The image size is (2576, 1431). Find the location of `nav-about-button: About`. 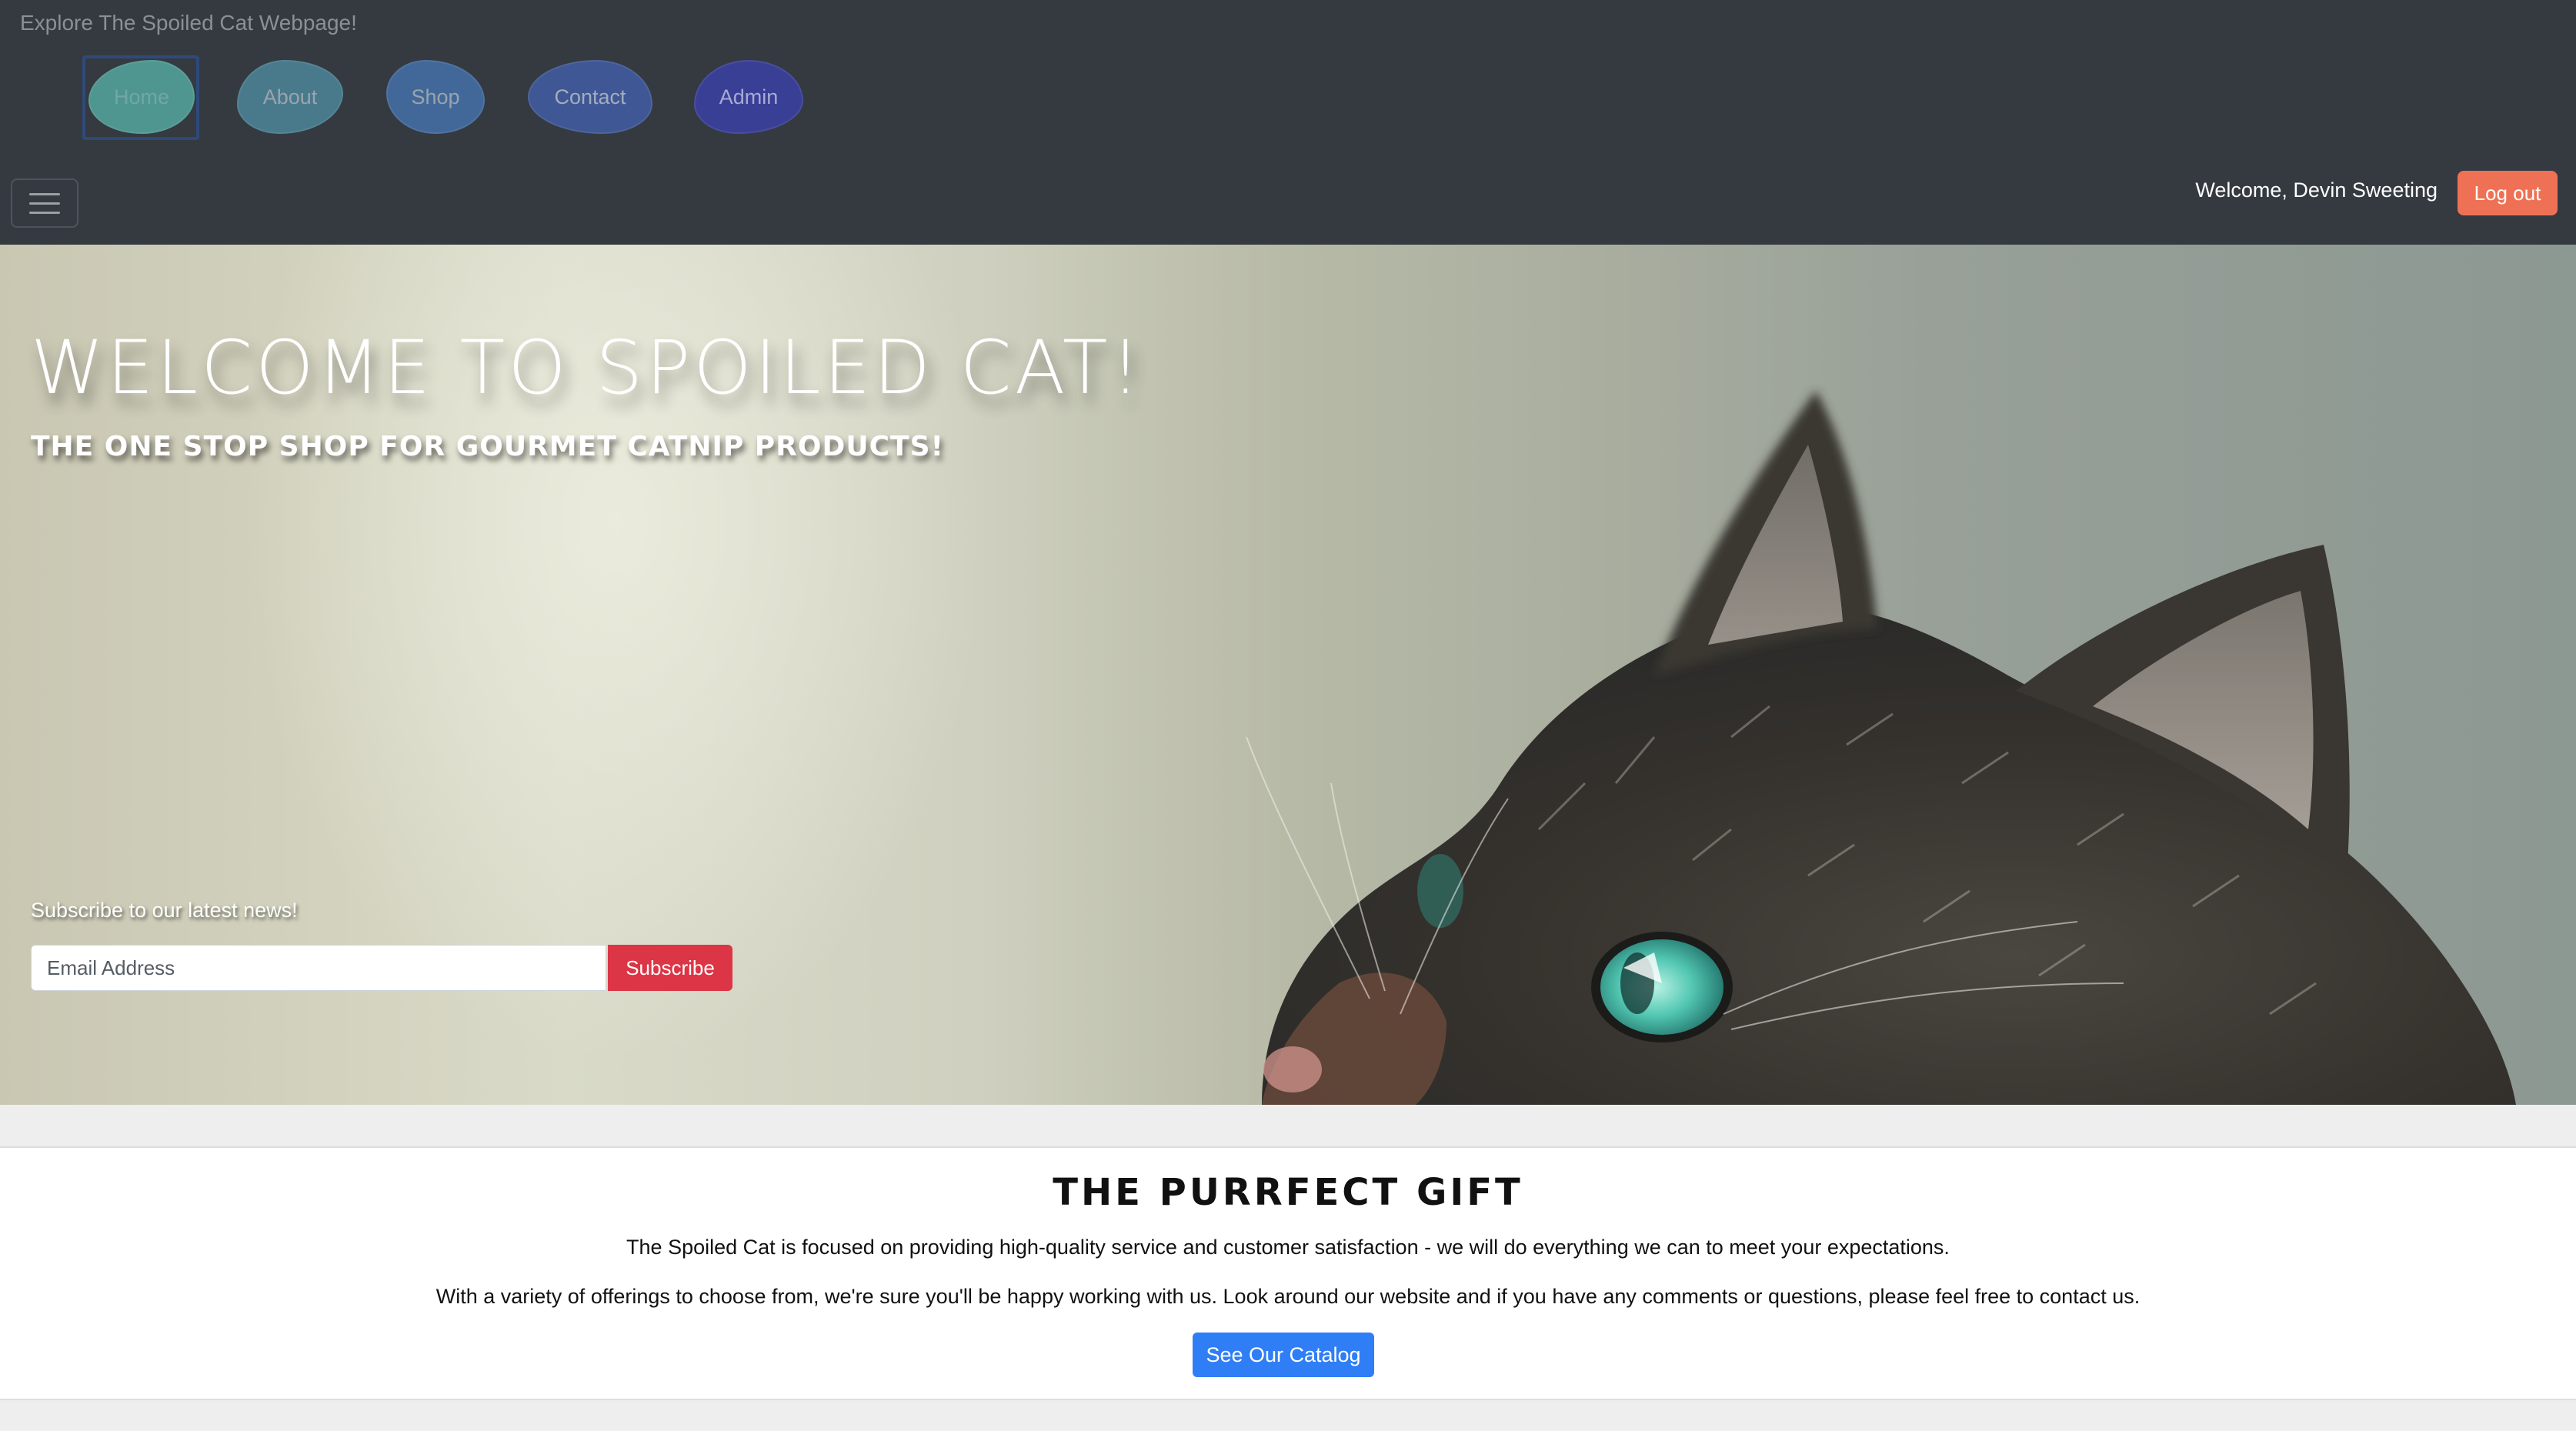

nav-about-button: About is located at coordinates (290, 97).